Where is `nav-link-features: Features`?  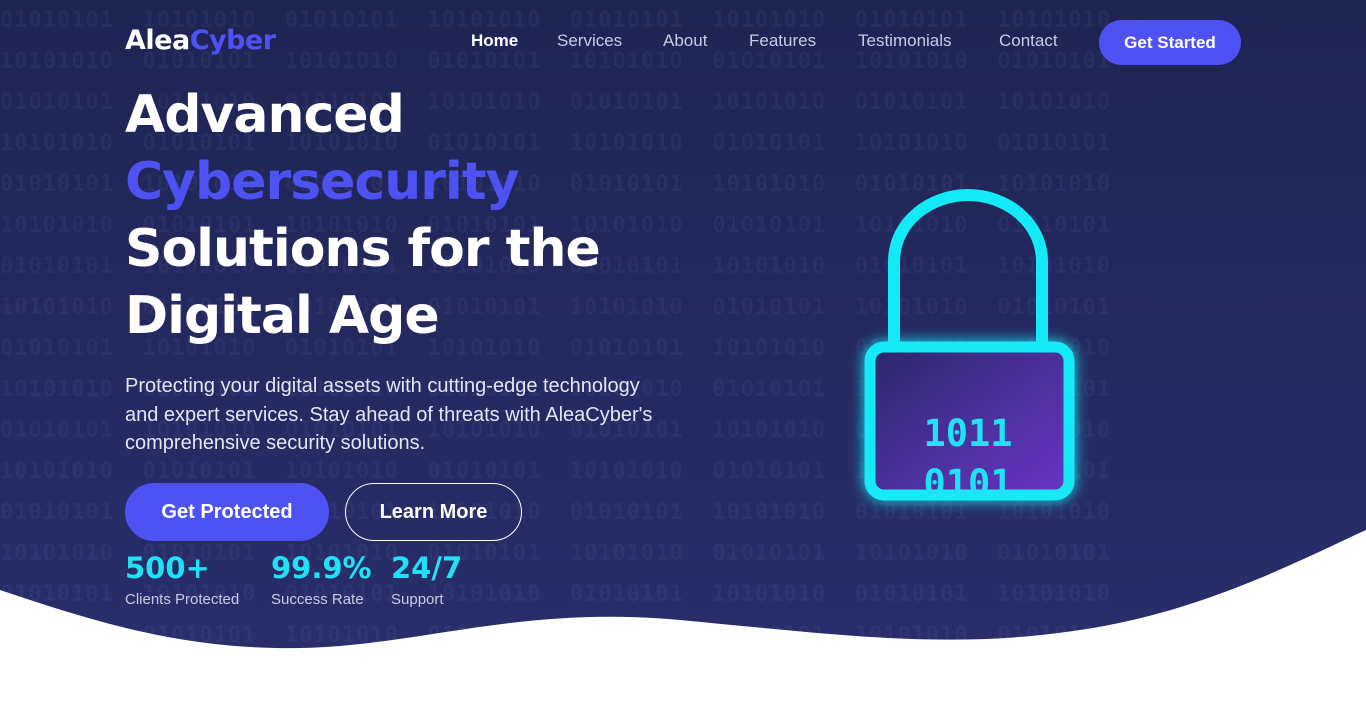 nav-link-features: Features is located at coordinates (782, 41).